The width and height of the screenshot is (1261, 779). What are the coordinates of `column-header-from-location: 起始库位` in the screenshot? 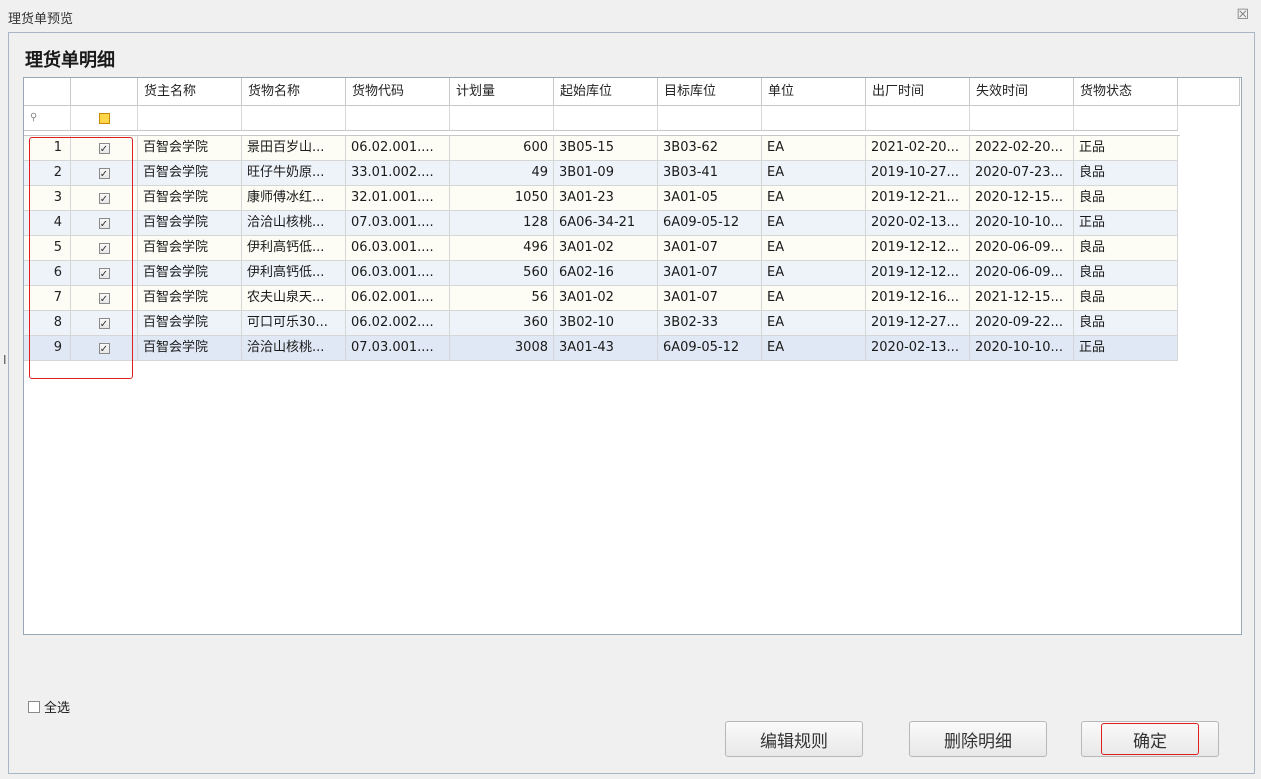 It's located at (606, 91).